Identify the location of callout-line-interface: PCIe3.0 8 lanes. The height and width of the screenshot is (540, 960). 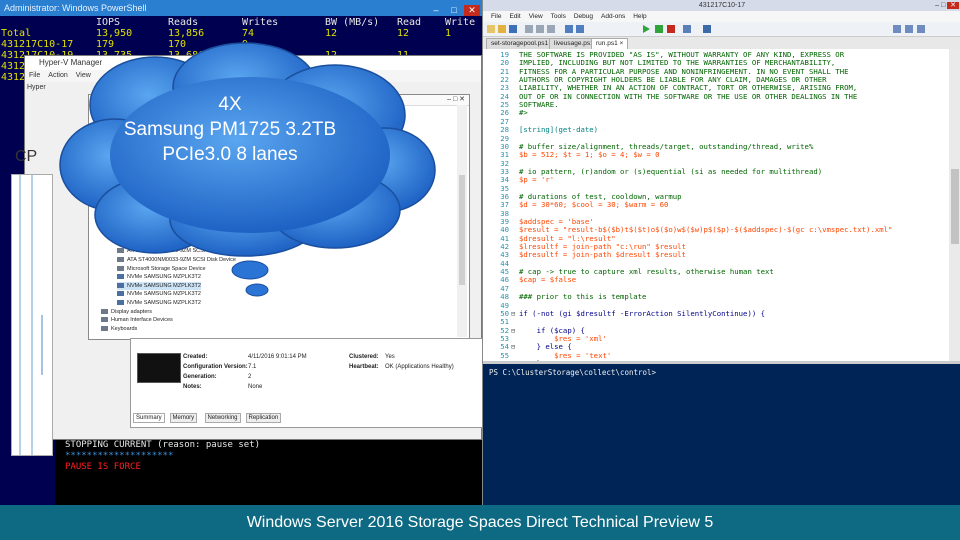
(230, 154).